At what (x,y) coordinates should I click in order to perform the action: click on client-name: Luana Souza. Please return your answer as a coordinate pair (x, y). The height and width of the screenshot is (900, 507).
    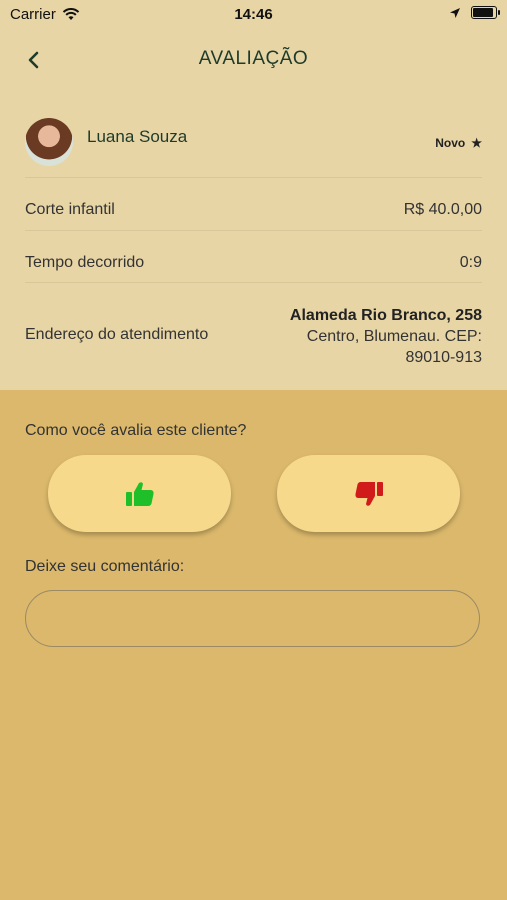
    Looking at the image, I should click on (137, 136).